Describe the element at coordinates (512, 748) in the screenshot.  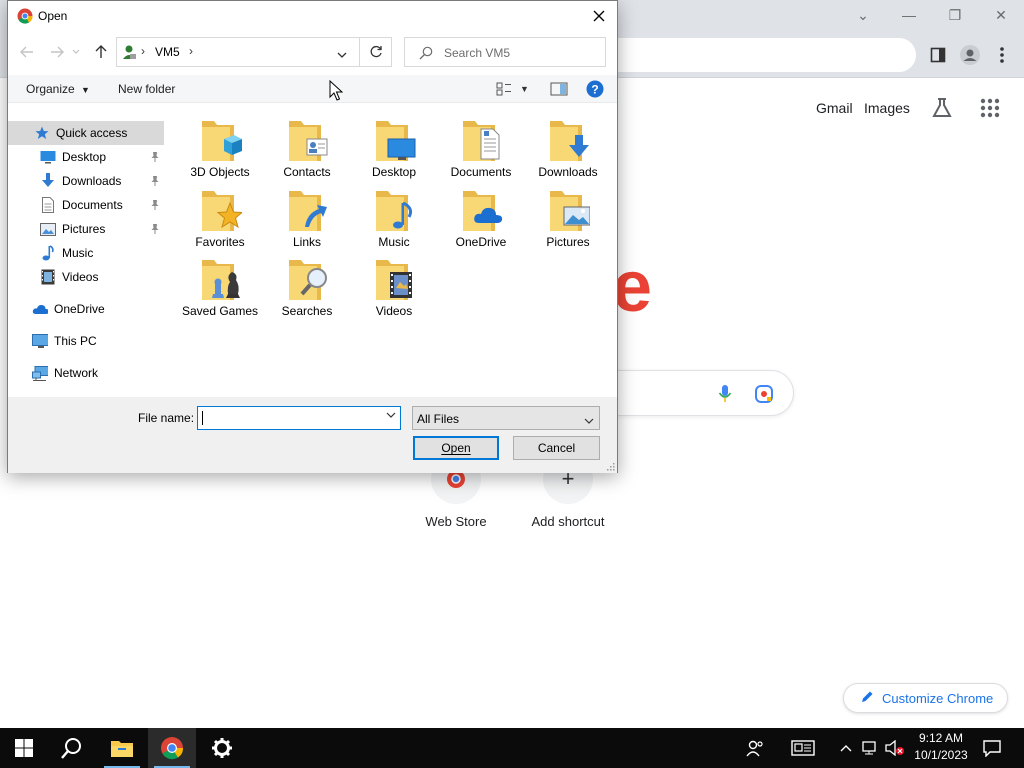
I see `taskbar: 9:12 AM 10/1/2023` at that location.